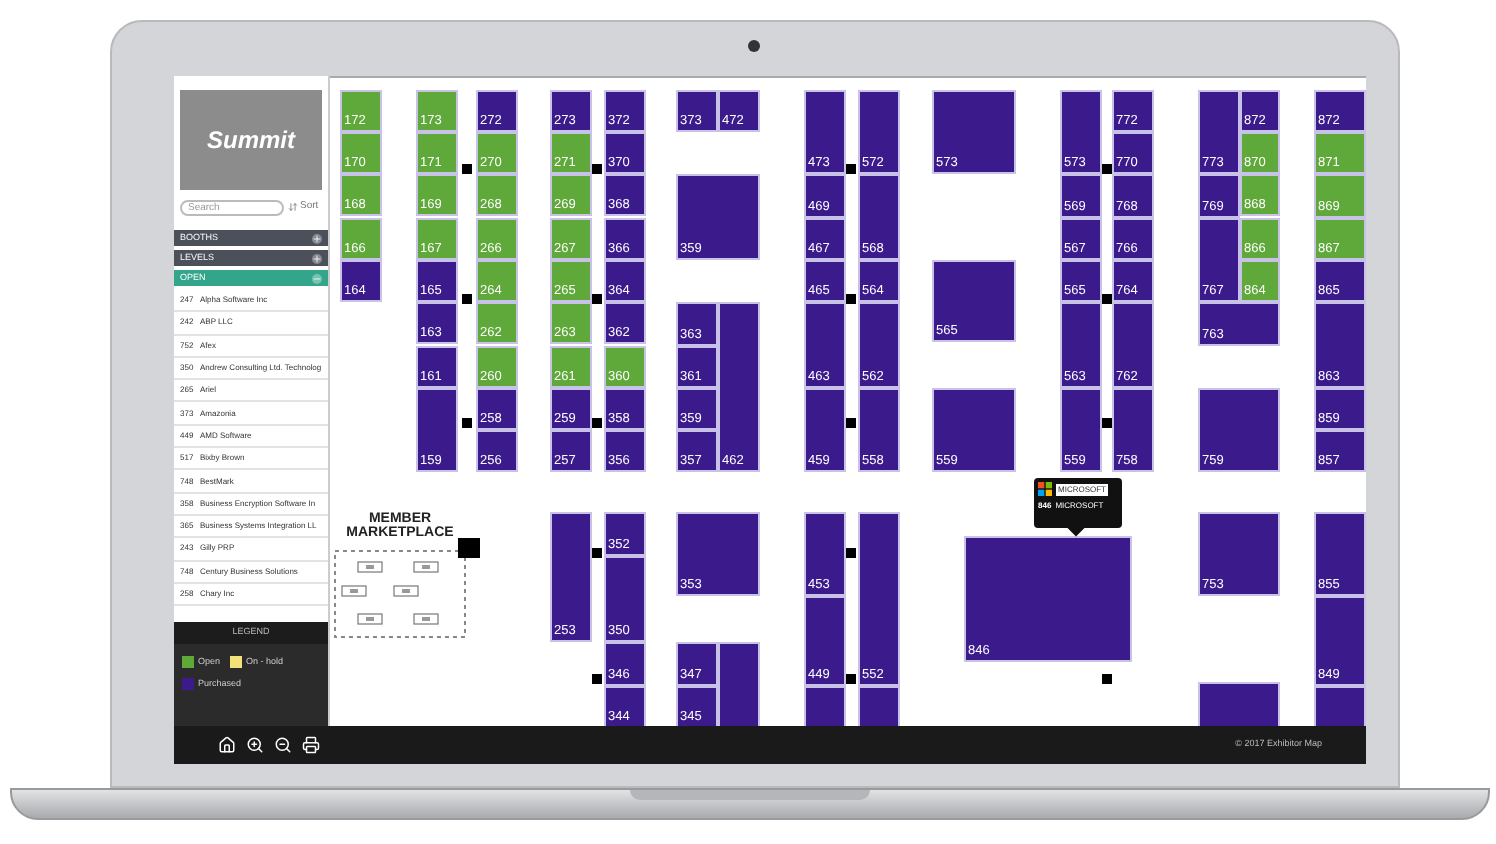 The height and width of the screenshot is (844, 1496). I want to click on sort-icon, so click(293, 207).